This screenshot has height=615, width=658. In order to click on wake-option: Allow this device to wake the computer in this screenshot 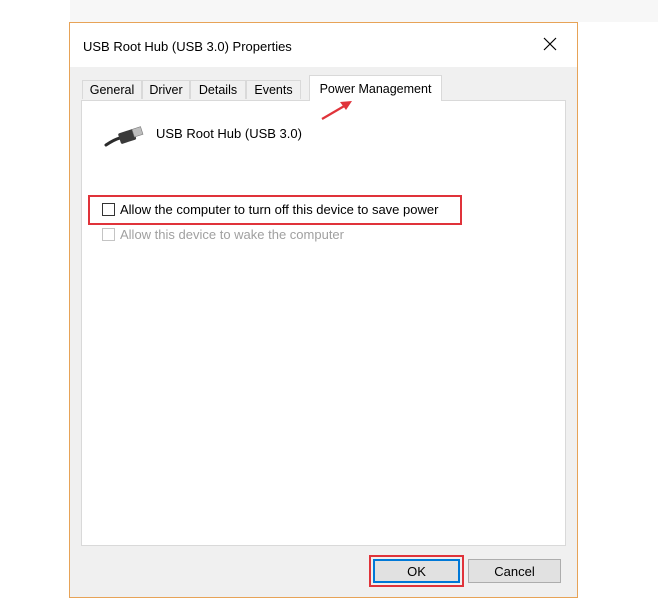, I will do `click(223, 234)`.